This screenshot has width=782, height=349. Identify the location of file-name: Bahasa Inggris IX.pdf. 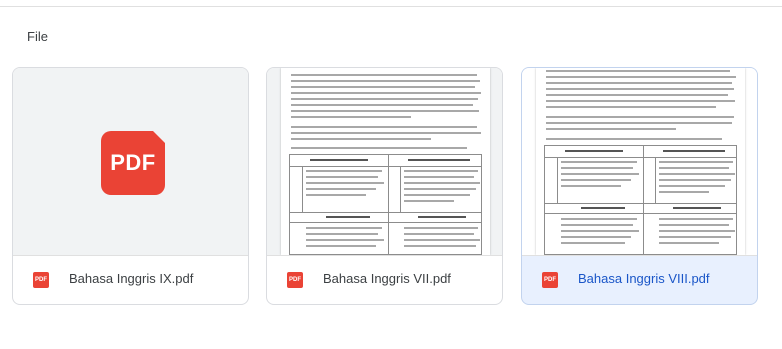
(131, 278).